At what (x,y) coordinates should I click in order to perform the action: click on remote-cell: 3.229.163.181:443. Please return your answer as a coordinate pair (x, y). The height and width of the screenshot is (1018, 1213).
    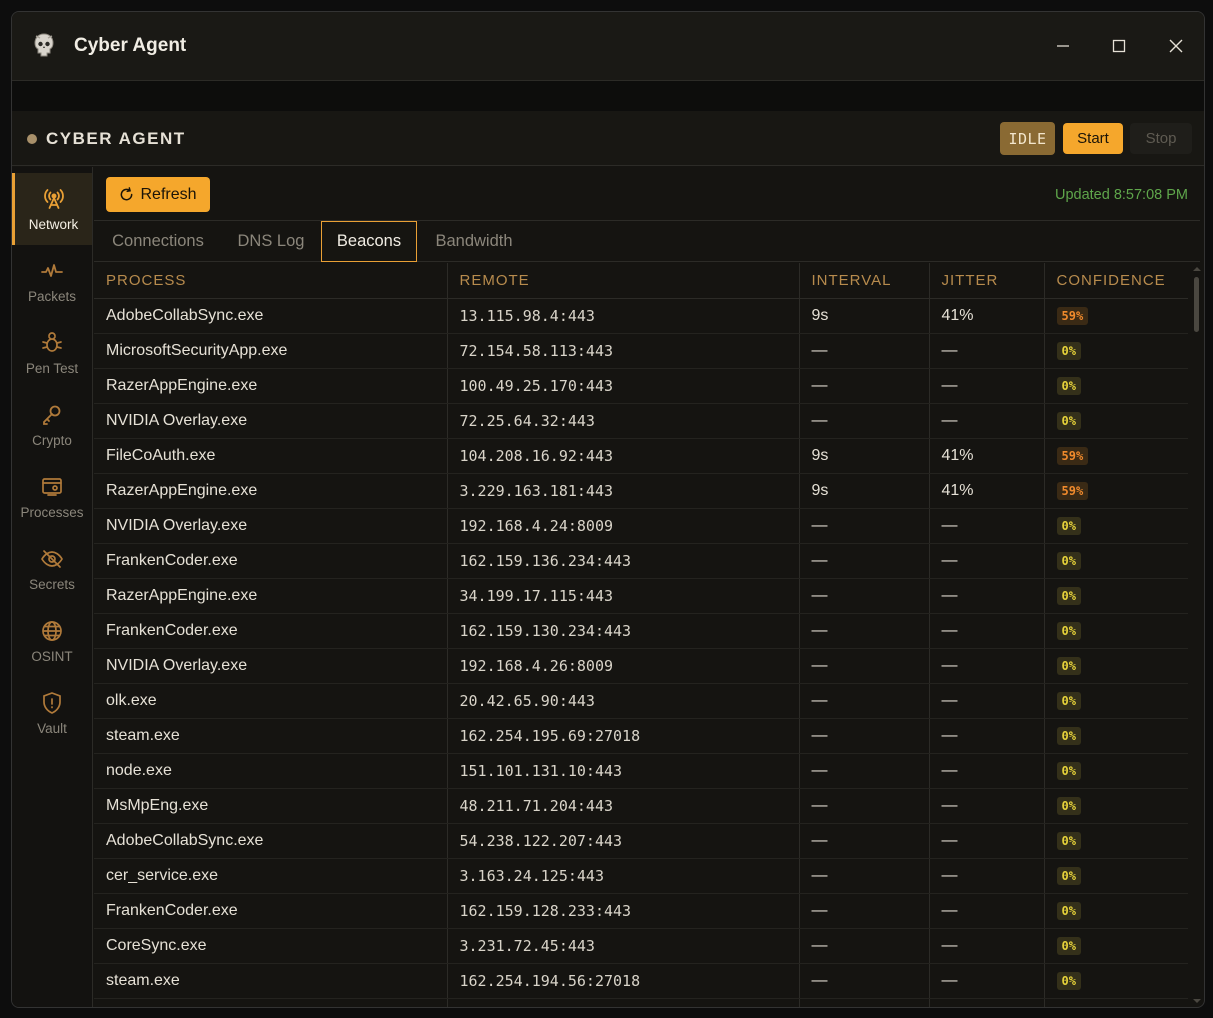
    Looking at the image, I should click on (623, 491).